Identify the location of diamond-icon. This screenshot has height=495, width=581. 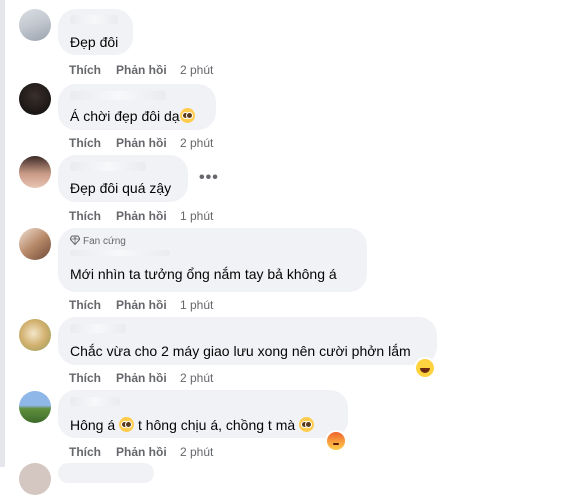
(75, 240).